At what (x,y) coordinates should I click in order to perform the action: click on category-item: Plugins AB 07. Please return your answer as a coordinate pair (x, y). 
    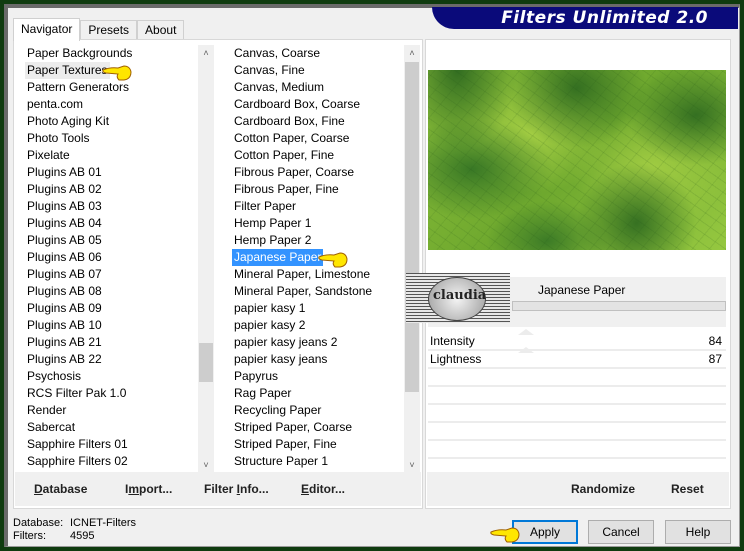
    Looking at the image, I should click on (105, 274).